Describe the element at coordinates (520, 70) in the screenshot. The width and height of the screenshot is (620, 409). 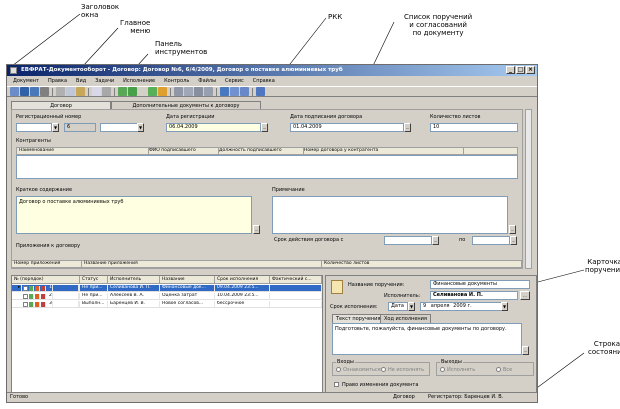
I see `maximize-button: □` at that location.